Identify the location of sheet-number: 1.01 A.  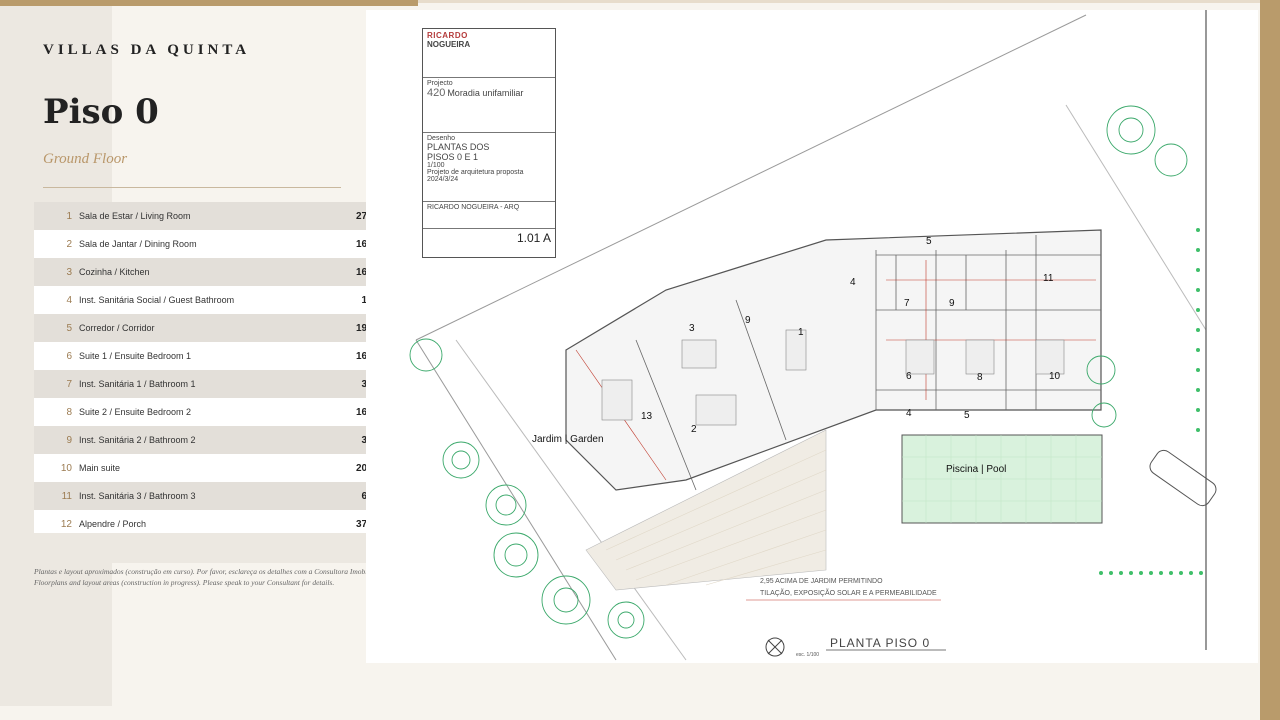
(533, 238).